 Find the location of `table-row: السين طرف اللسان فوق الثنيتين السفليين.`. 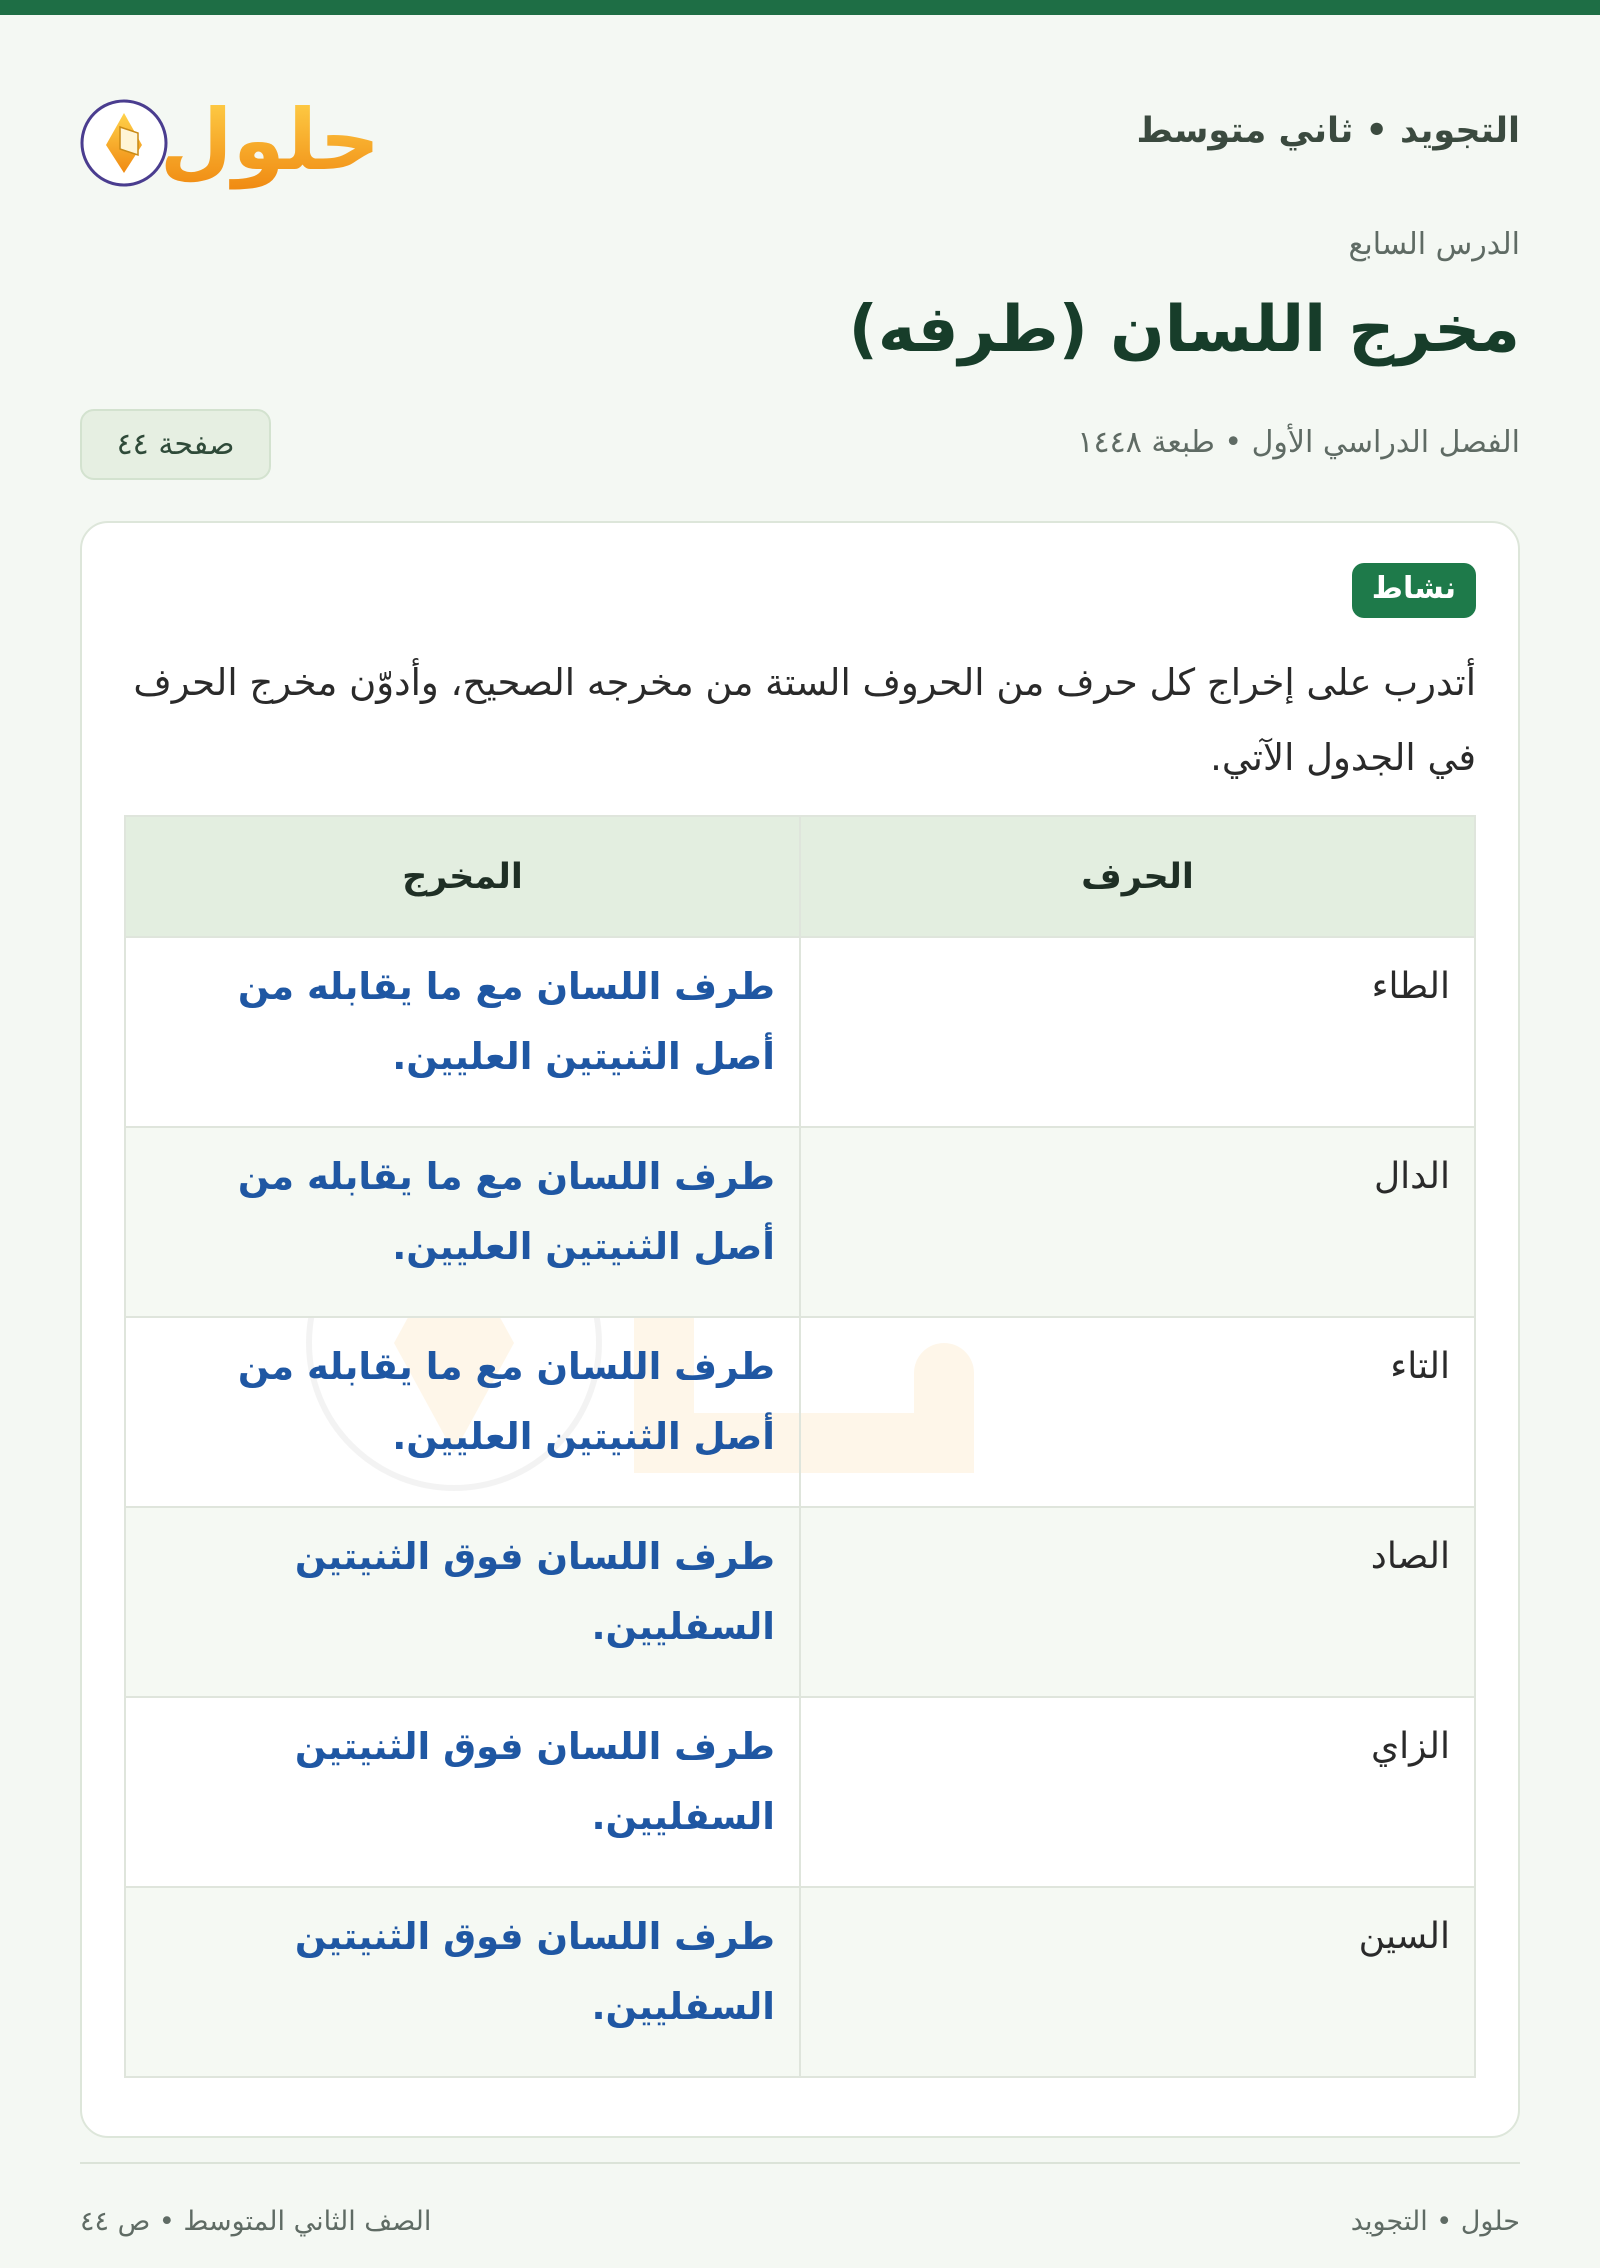

table-row: السين طرف اللسان فوق الثنيتين السفليين. is located at coordinates (800, 1982).